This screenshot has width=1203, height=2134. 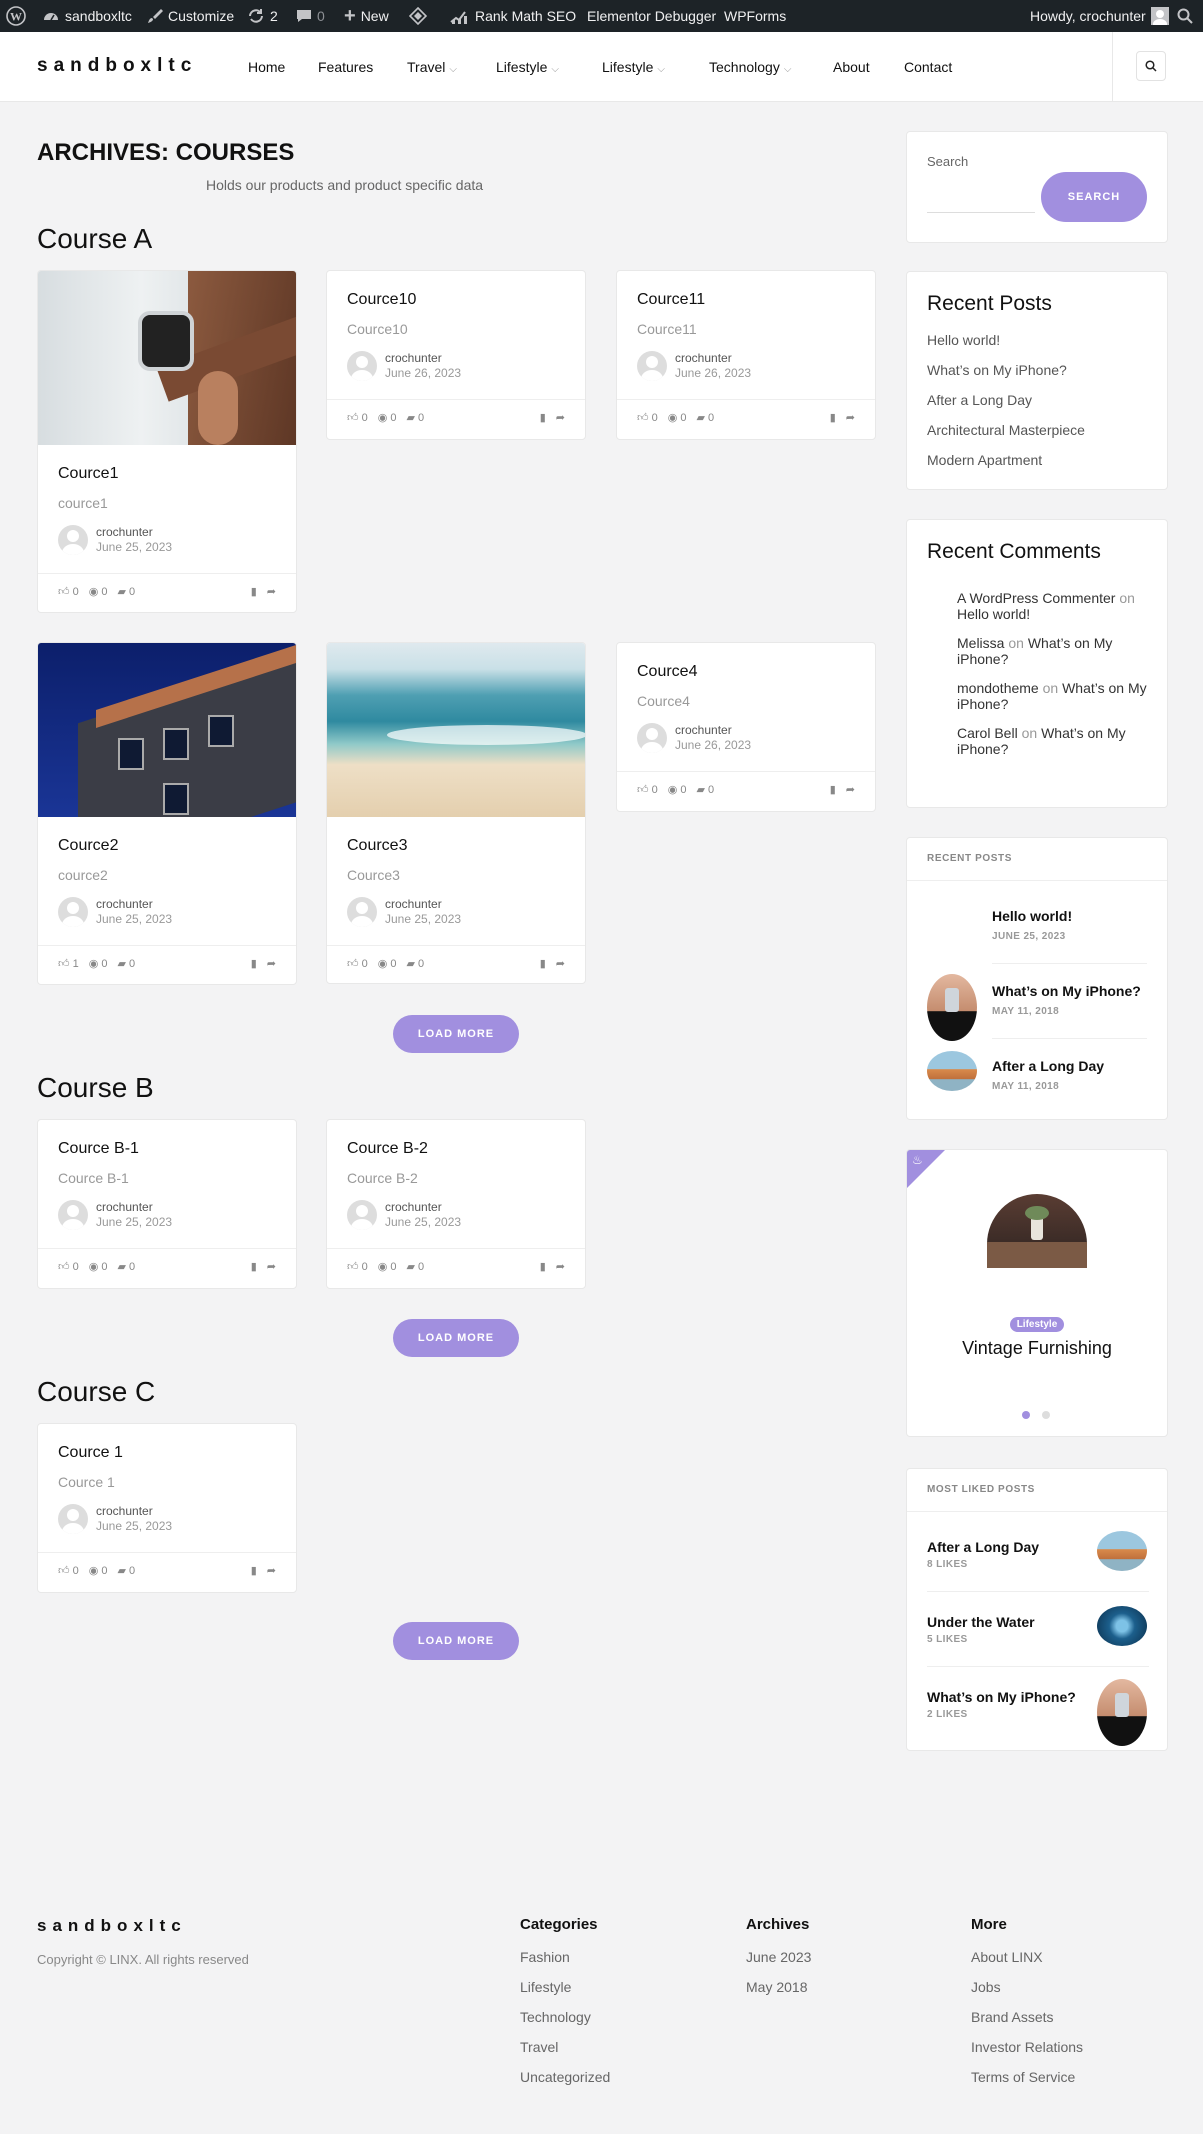 What do you see at coordinates (1048, 1066) in the screenshot?
I see `recent-post-title: After a Long Day` at bounding box center [1048, 1066].